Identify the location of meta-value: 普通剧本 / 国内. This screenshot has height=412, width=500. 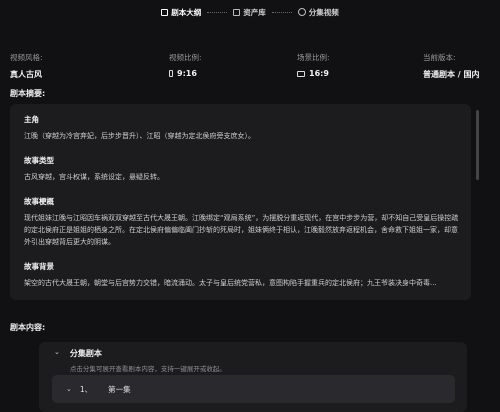
(451, 74).